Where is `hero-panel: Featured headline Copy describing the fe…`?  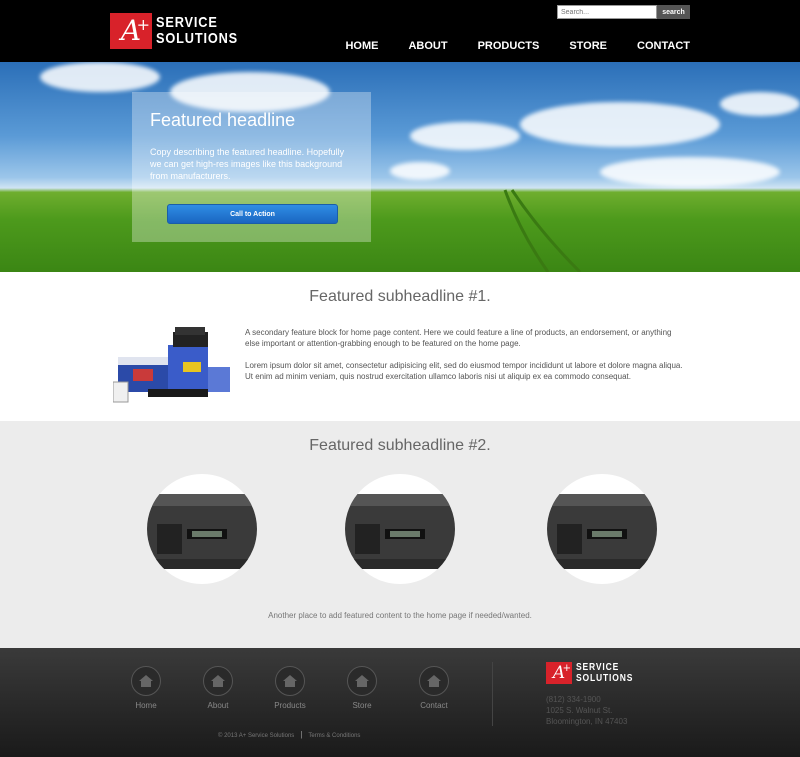
hero-panel: Featured headline Copy describing the fe… is located at coordinates (251, 167).